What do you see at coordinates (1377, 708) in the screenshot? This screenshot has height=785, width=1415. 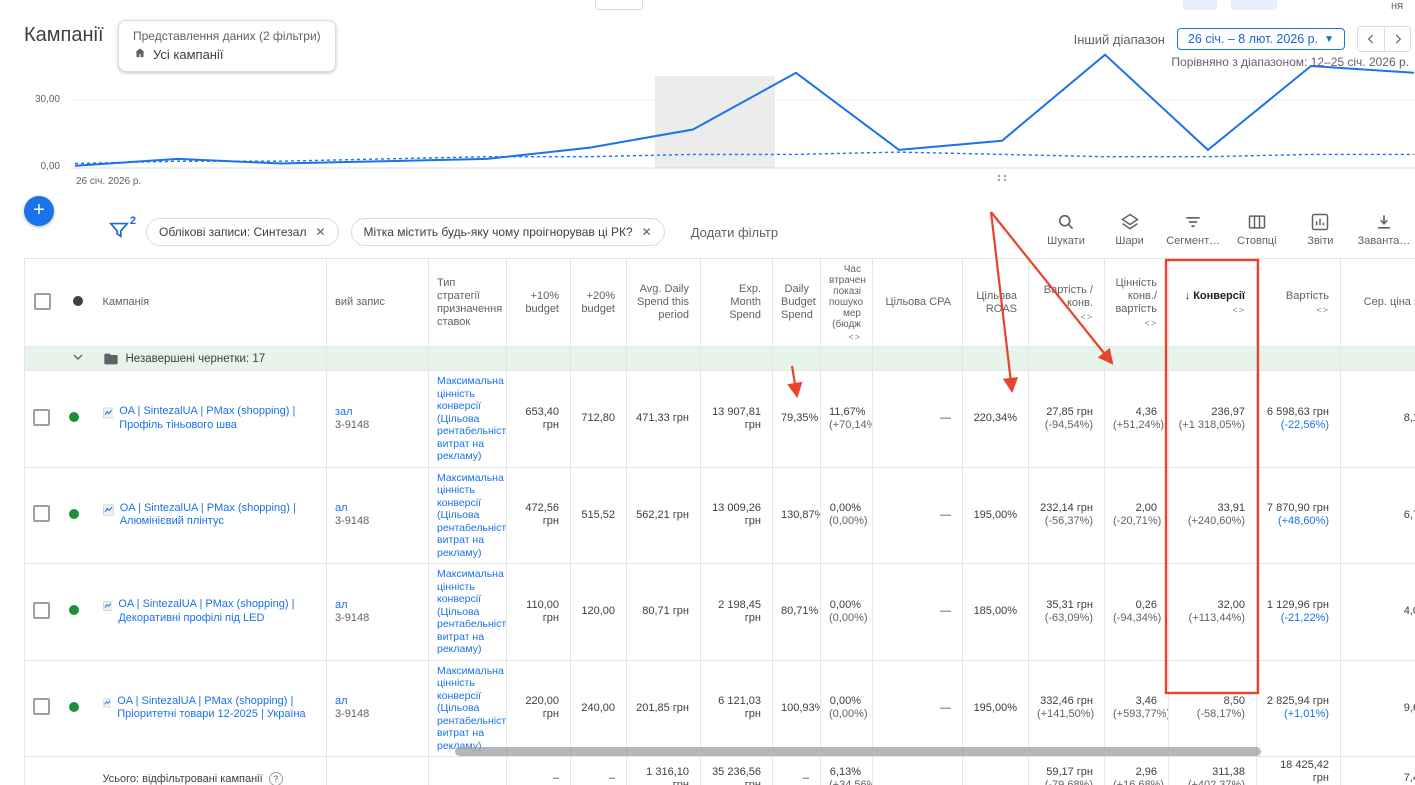 I see `cell-avg_price: 9,6` at bounding box center [1377, 708].